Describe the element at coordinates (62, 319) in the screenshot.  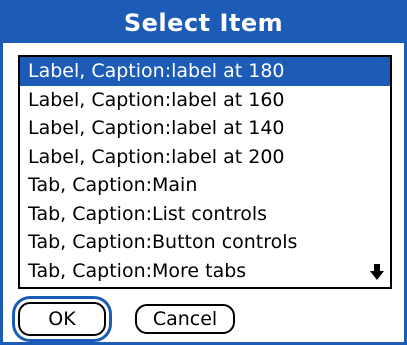
I see `ok-button: OK` at that location.